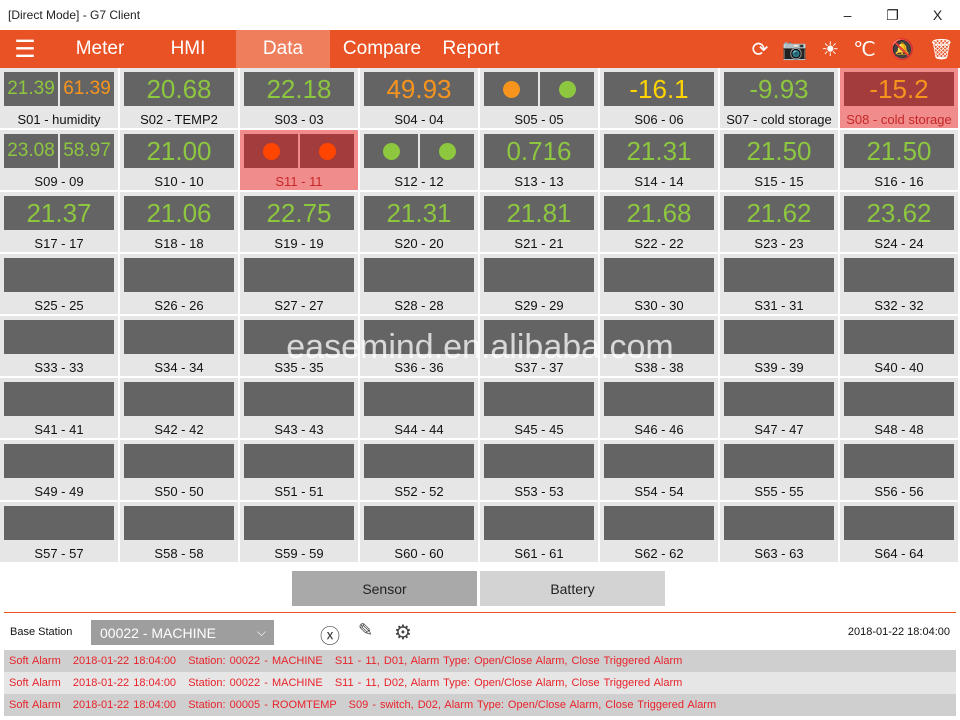 The width and height of the screenshot is (960, 720). I want to click on battery-button: Battery, so click(572, 588).